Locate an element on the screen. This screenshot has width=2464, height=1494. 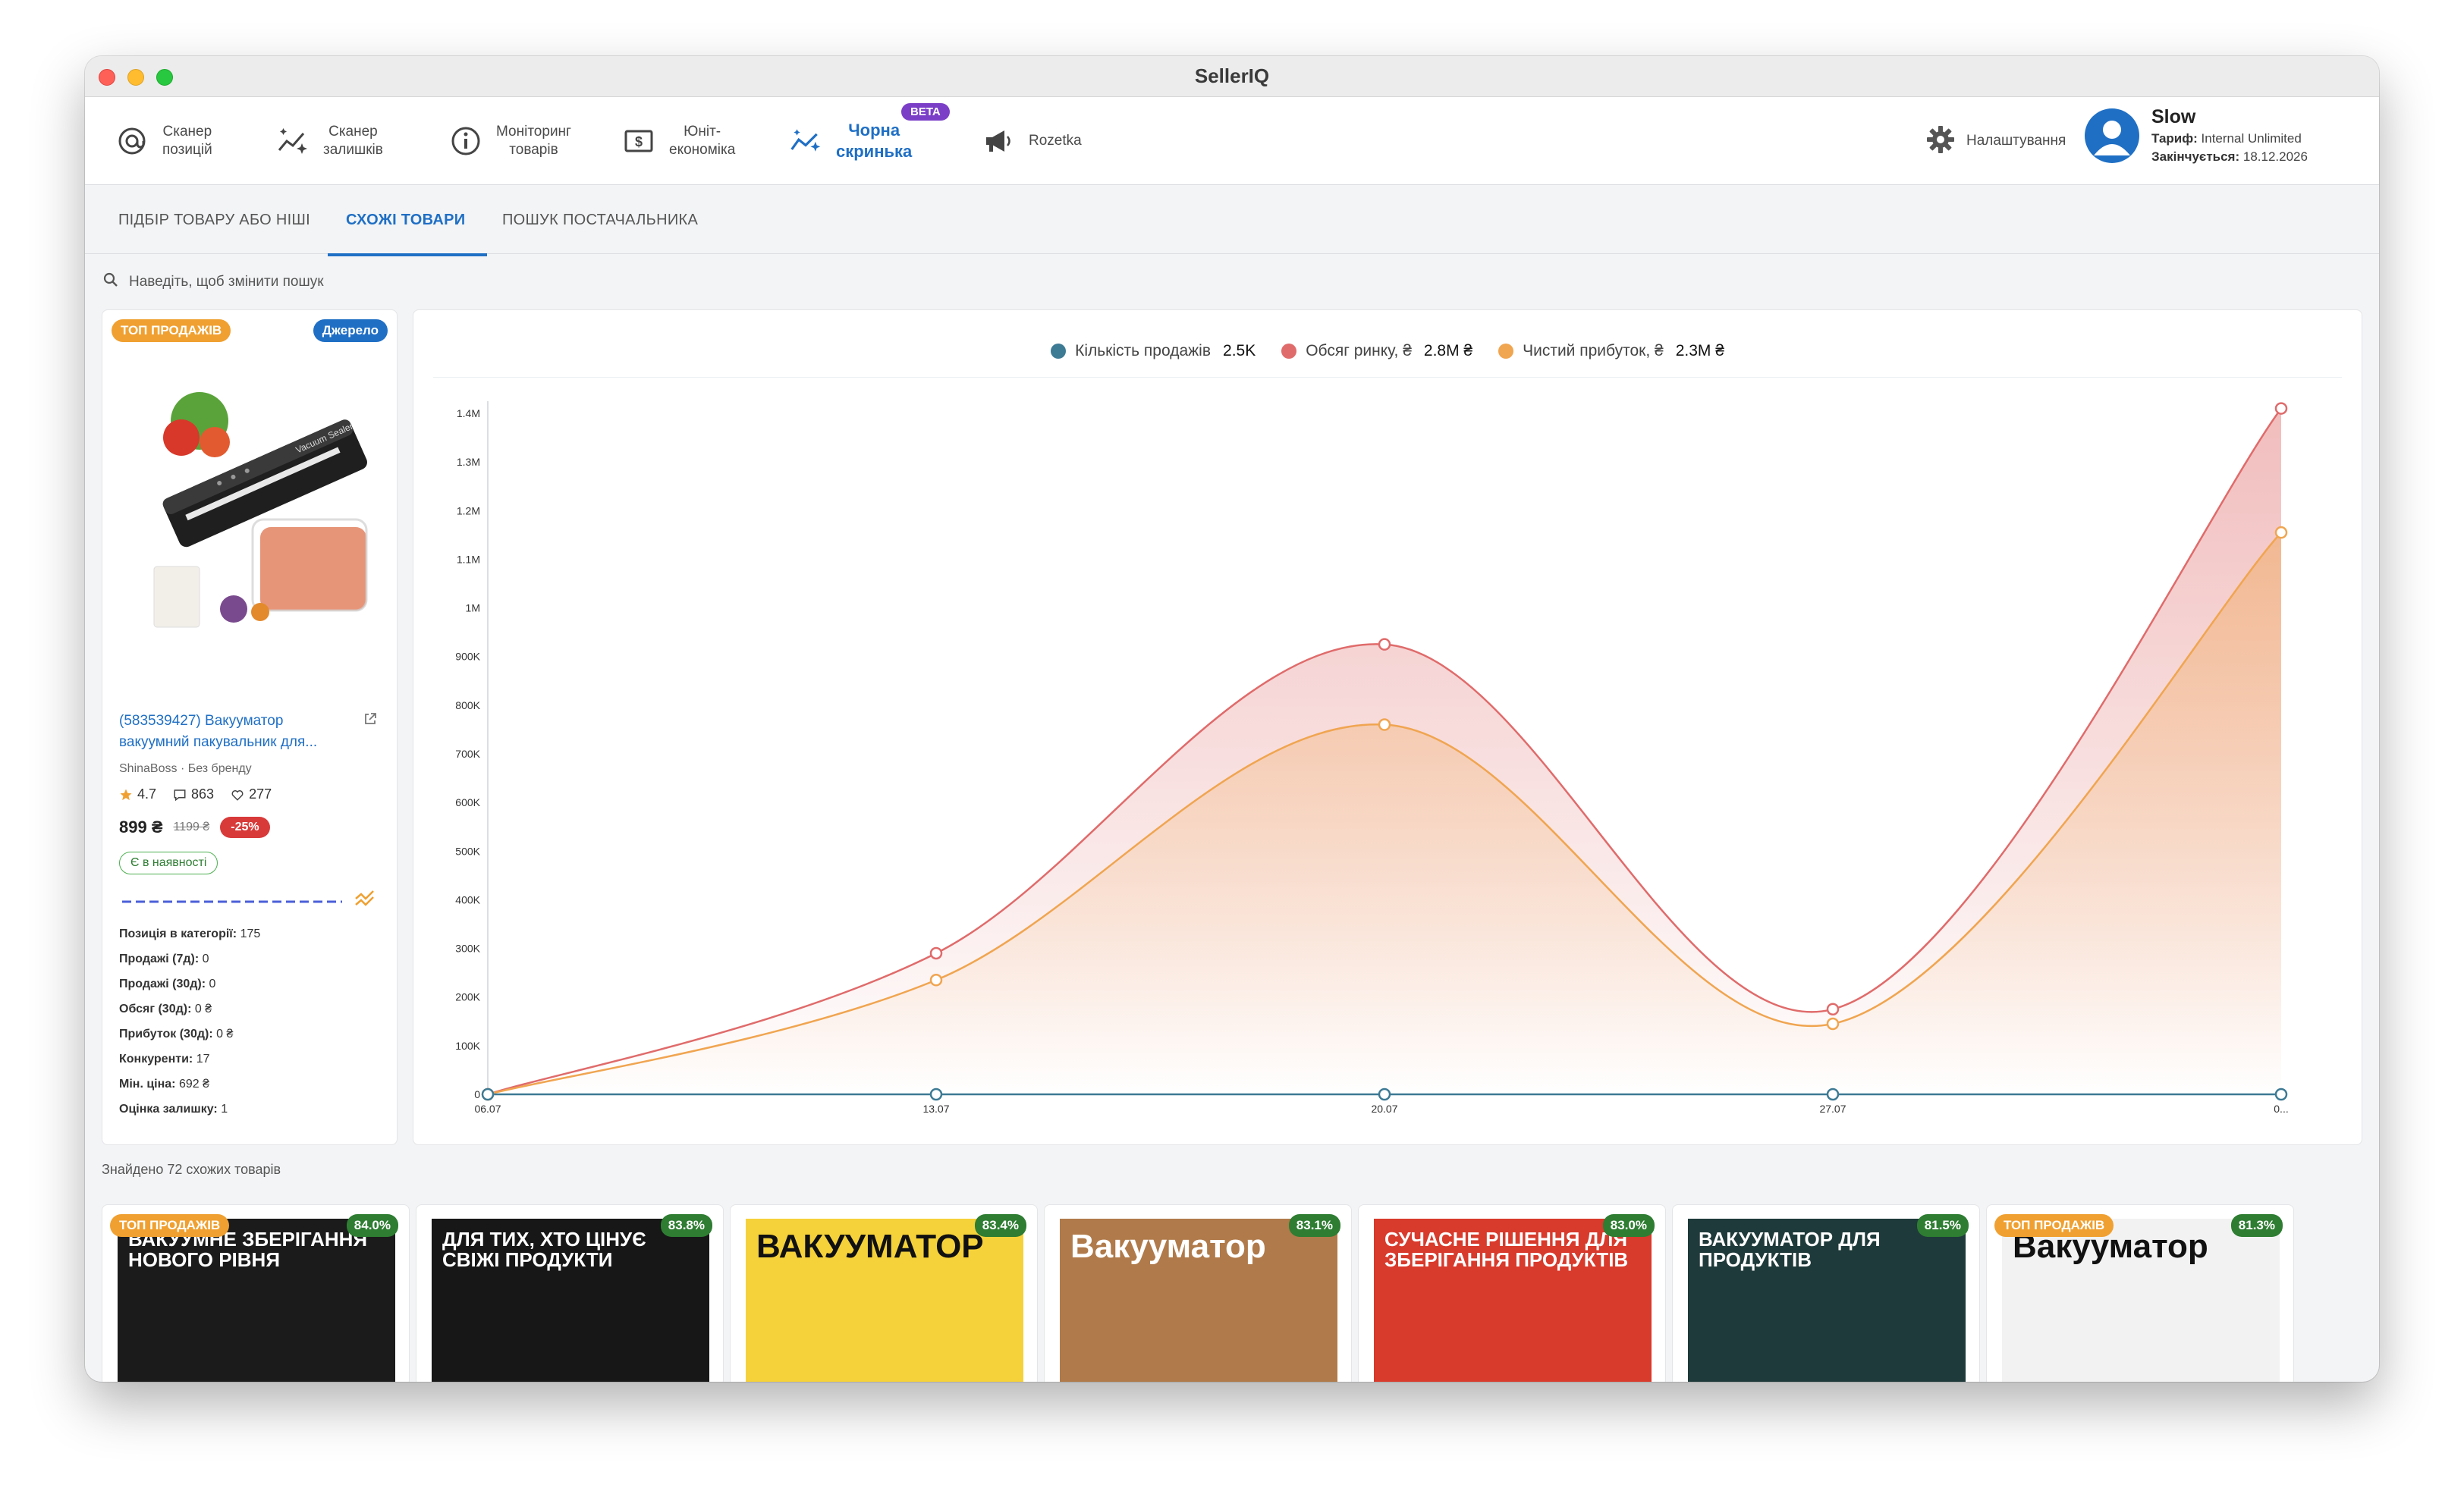
metric-row: Прибуток (30д): 0 ₴ is located at coordinates (176, 1034).